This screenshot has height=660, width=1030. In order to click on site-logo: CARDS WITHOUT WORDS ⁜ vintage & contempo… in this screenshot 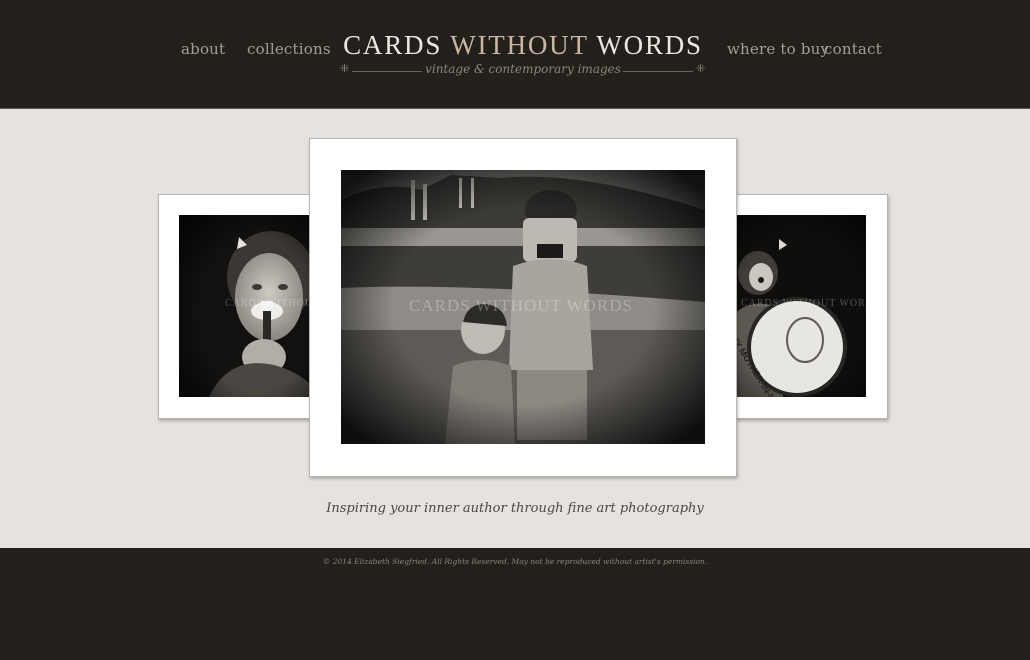, I will do `click(523, 56)`.